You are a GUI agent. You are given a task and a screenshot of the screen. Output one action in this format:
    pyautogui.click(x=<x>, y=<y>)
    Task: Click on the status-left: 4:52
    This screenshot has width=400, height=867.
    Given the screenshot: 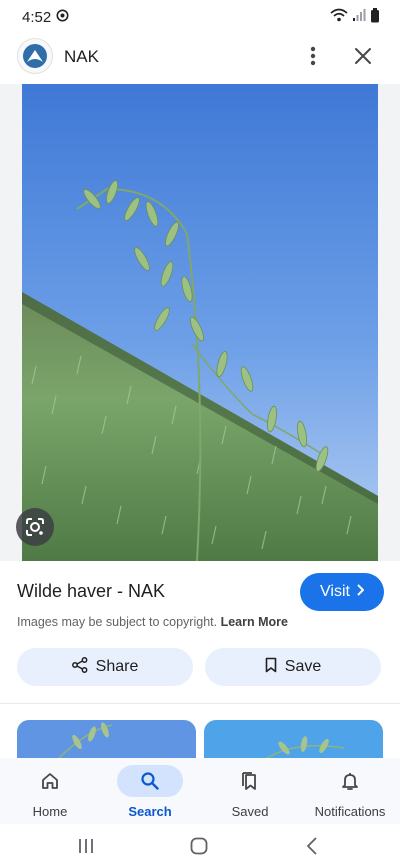 What is the action you would take?
    pyautogui.click(x=45, y=17)
    